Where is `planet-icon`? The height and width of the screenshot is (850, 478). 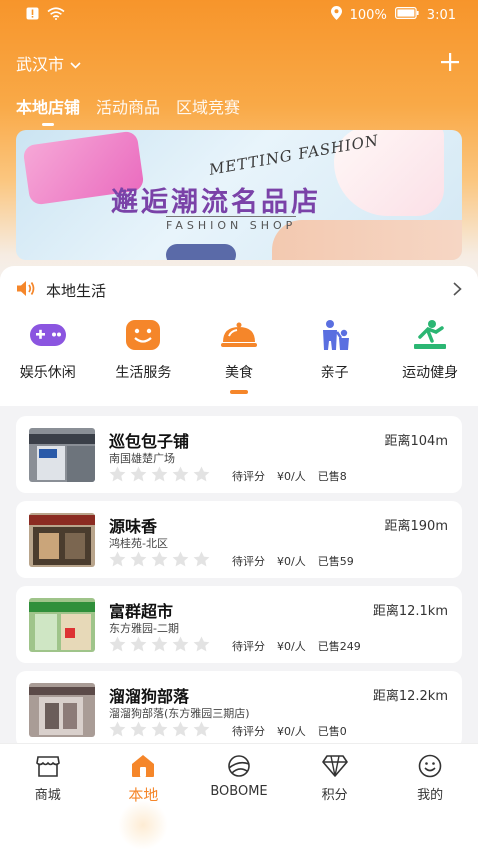
planet-icon is located at coordinates (239, 766).